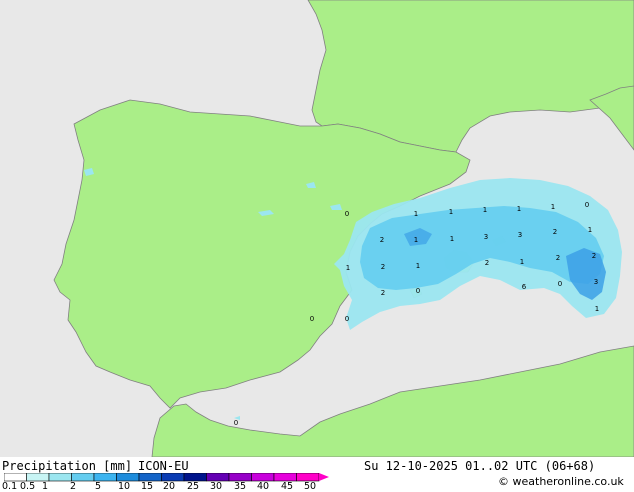 The width and height of the screenshot is (634, 492). I want to click on map-title: Precipitation [mm], so click(67, 466).